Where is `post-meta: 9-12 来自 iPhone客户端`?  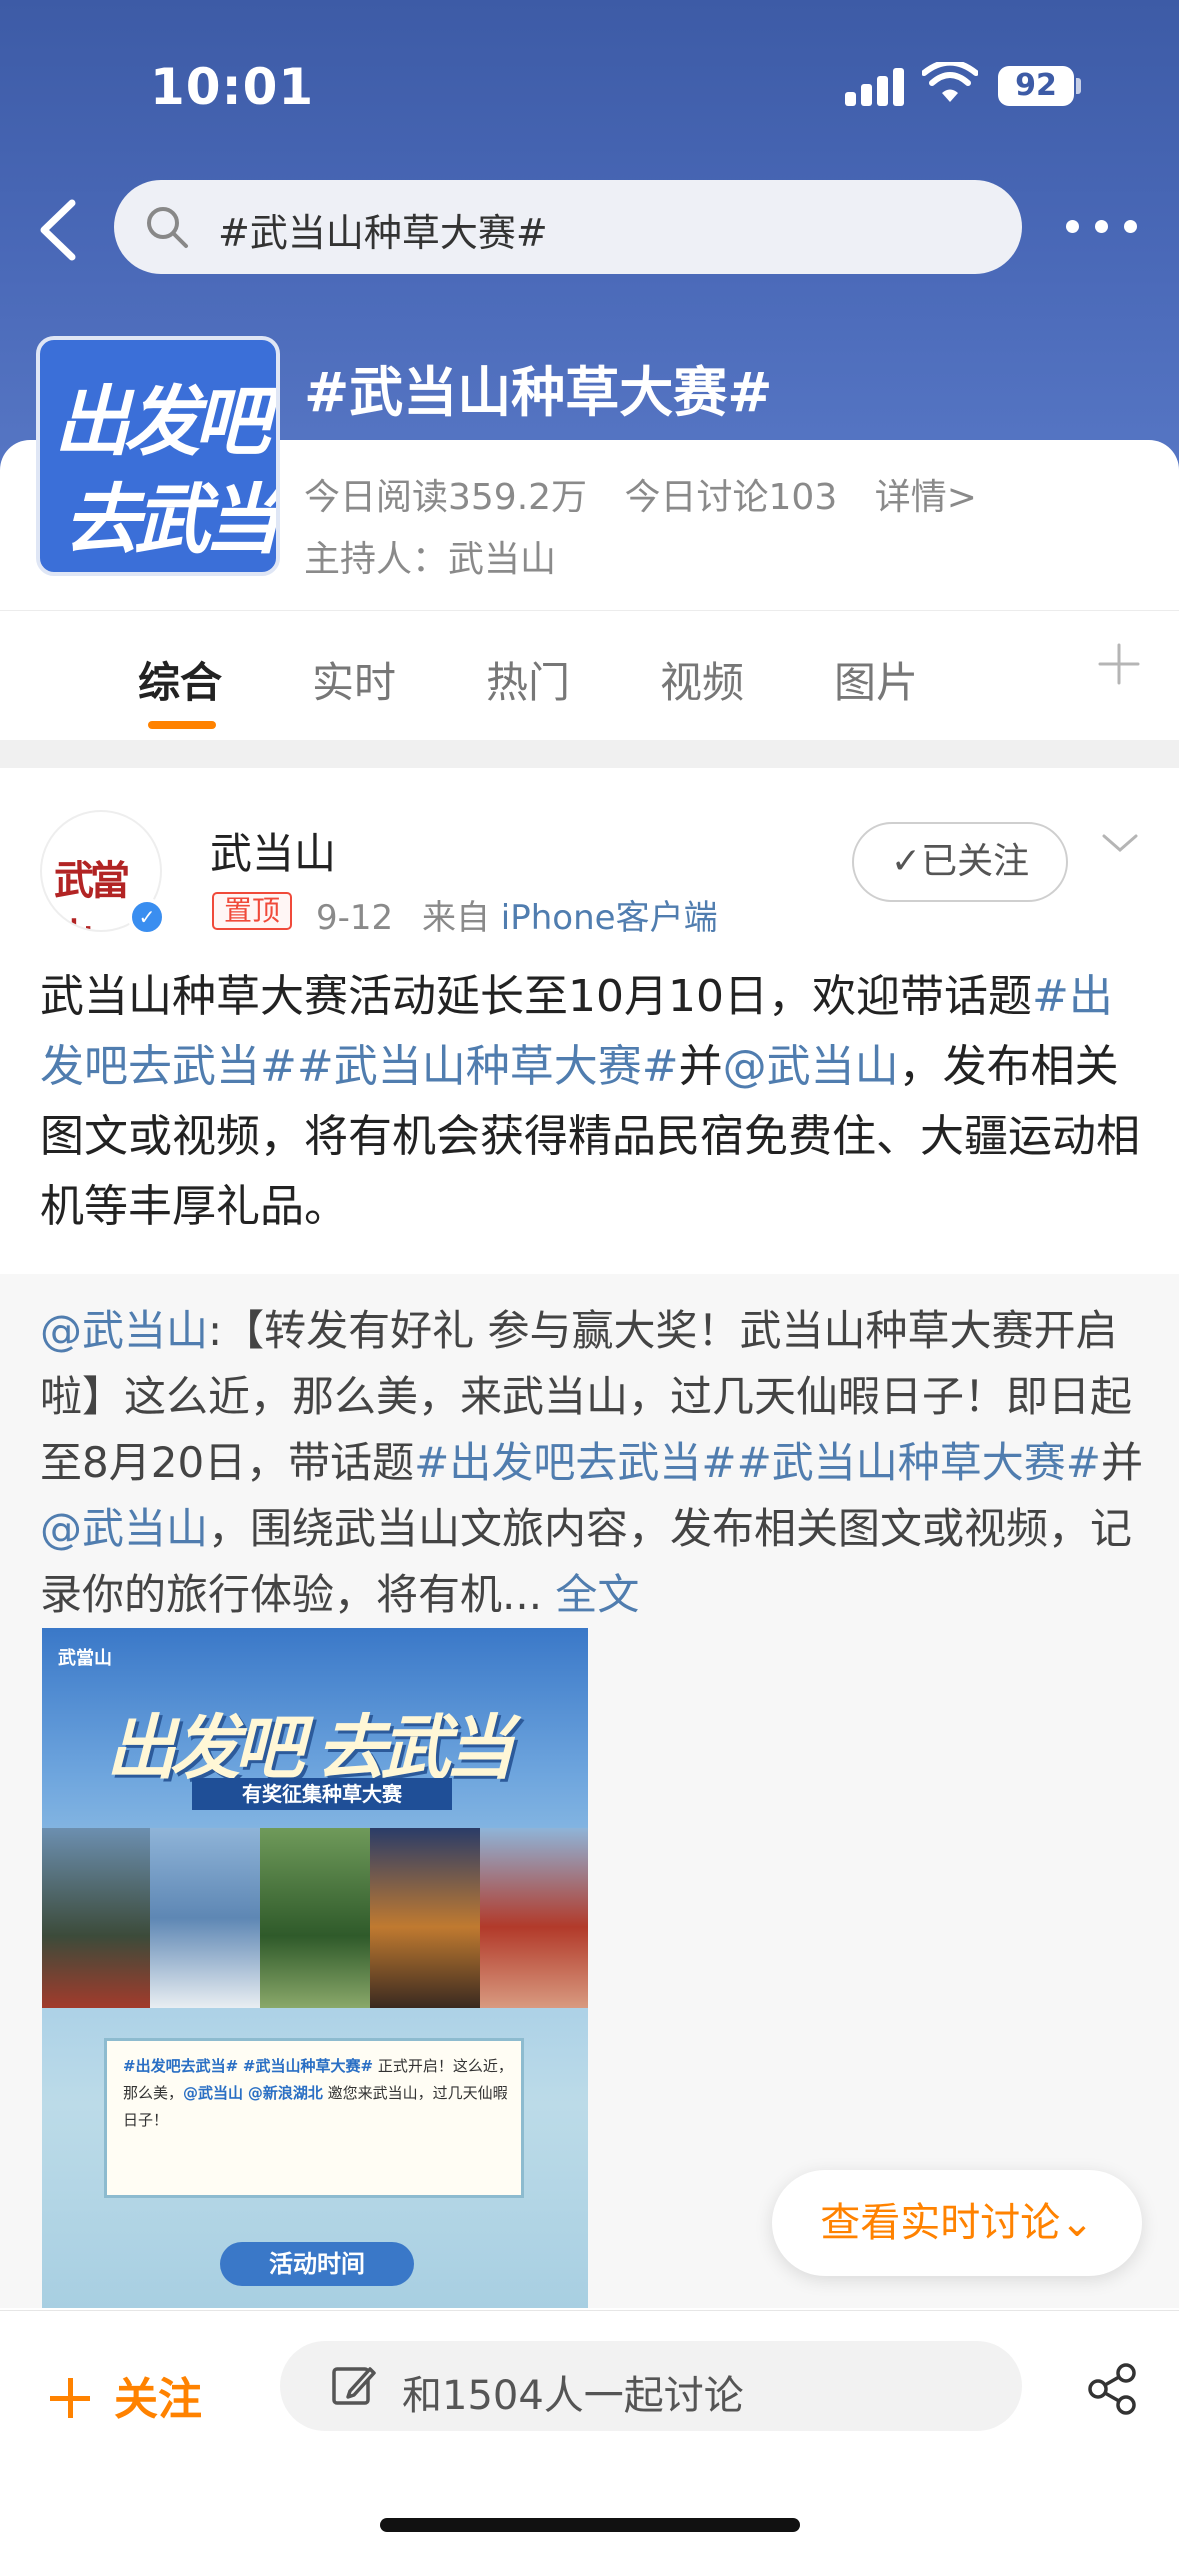 post-meta: 9-12 来自 iPhone客户端 is located at coordinates (517, 914).